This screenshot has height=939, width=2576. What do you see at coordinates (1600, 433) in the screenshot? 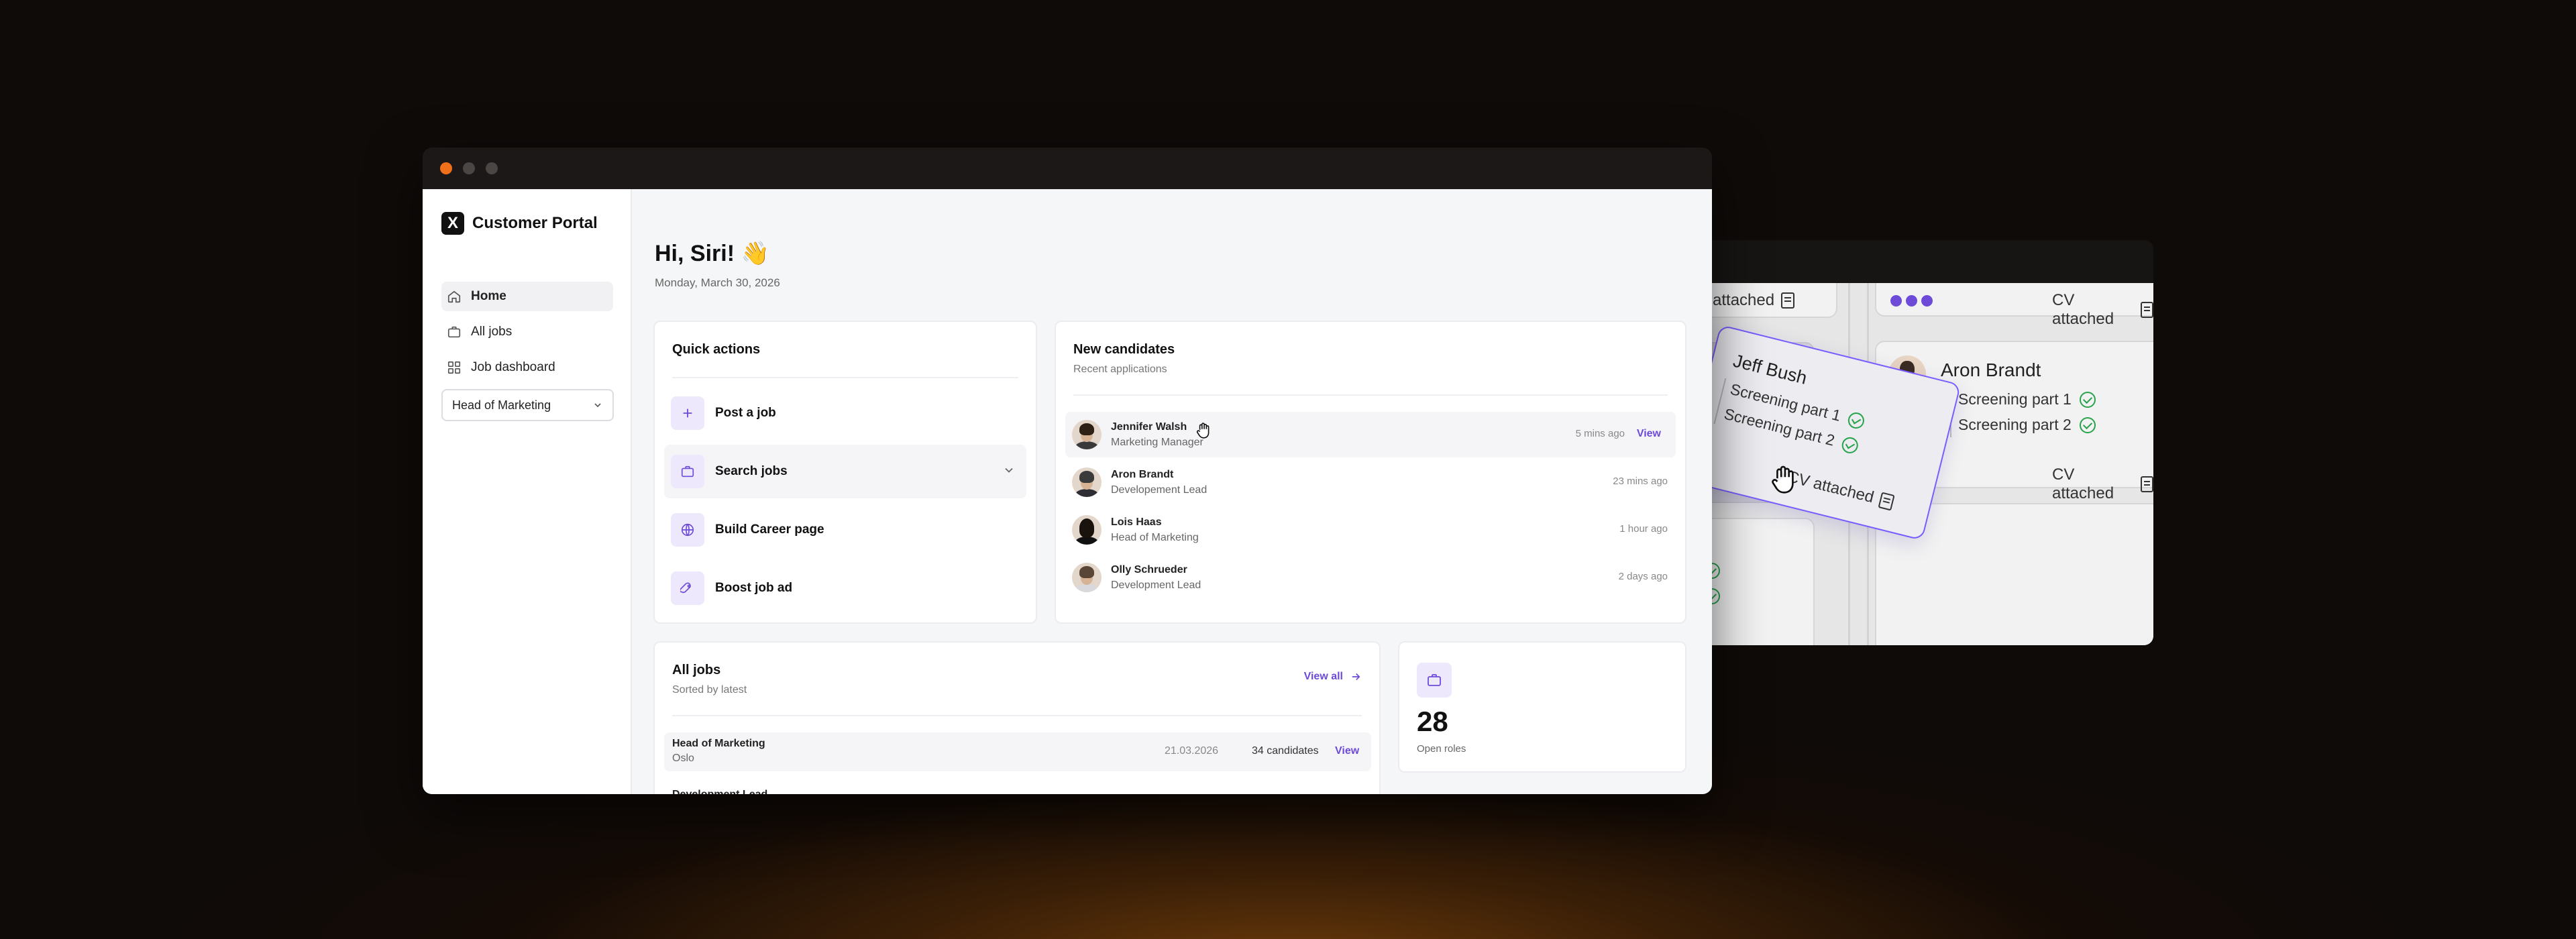
I see `candidate-time: 5 mins ago` at bounding box center [1600, 433].